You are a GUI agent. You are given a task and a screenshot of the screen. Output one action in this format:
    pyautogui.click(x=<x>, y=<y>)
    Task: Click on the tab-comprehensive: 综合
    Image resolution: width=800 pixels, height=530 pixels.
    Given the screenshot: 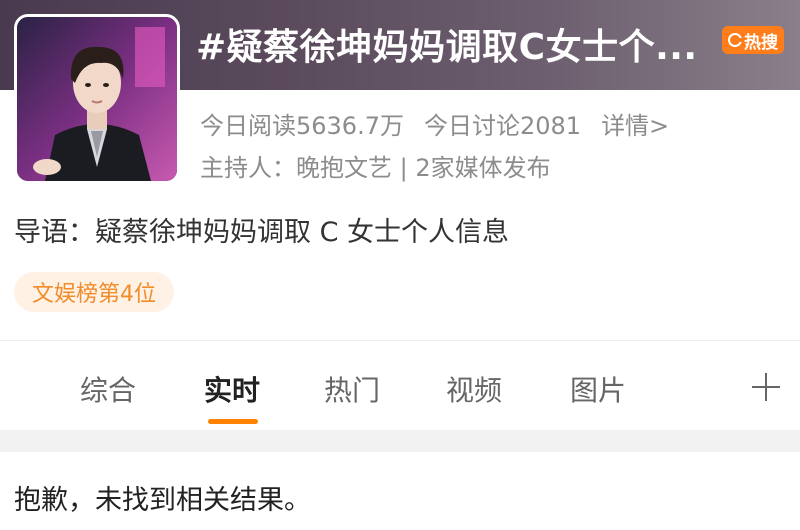 What is the action you would take?
    pyautogui.click(x=108, y=389)
    